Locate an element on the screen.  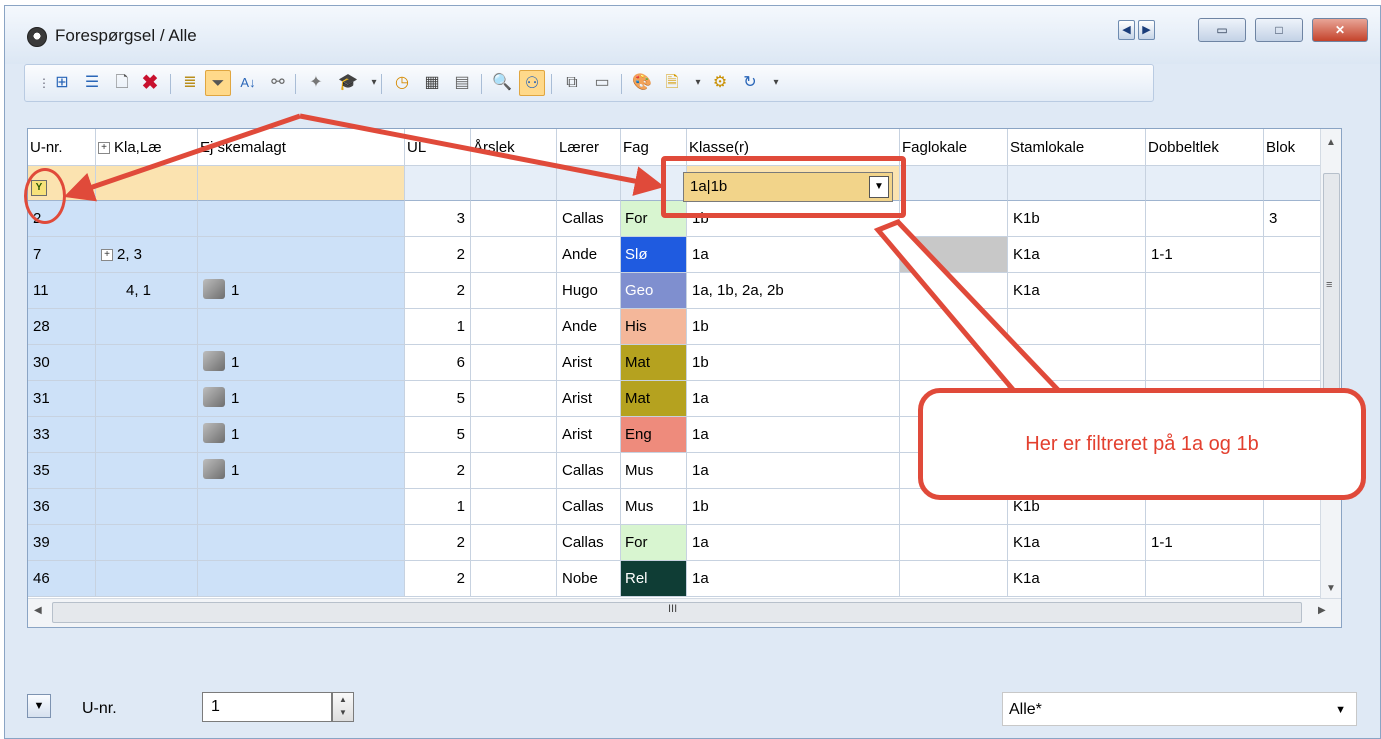
col-header-ej-skemalagt: Ej skemalagt is located at coordinates (301, 147).